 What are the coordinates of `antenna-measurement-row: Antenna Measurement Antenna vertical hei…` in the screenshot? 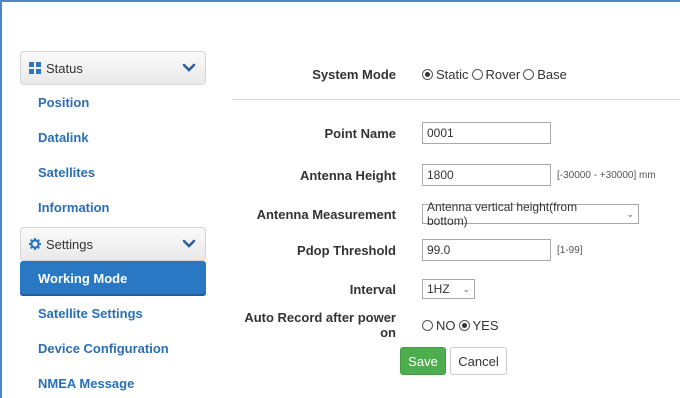 It's located at (456, 214).